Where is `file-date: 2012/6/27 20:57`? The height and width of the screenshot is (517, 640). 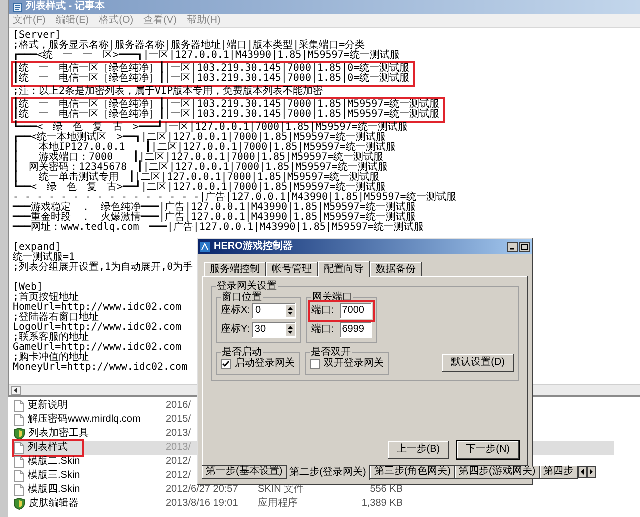
file-date: 2012/6/27 20:57 is located at coordinates (202, 490).